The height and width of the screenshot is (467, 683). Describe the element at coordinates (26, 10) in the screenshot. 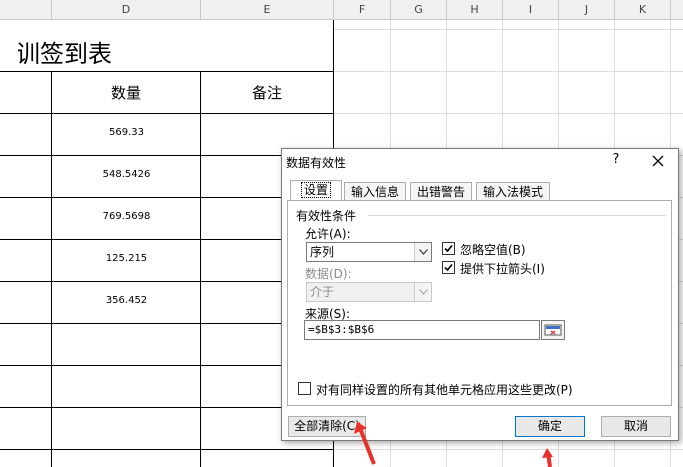

I see `column-header-c` at that location.